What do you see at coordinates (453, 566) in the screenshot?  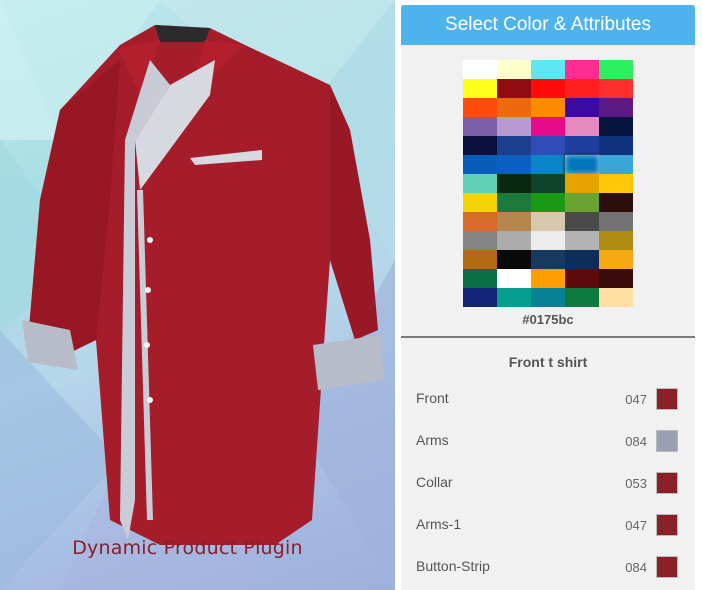 I see `attribute-label: Button-Strip` at bounding box center [453, 566].